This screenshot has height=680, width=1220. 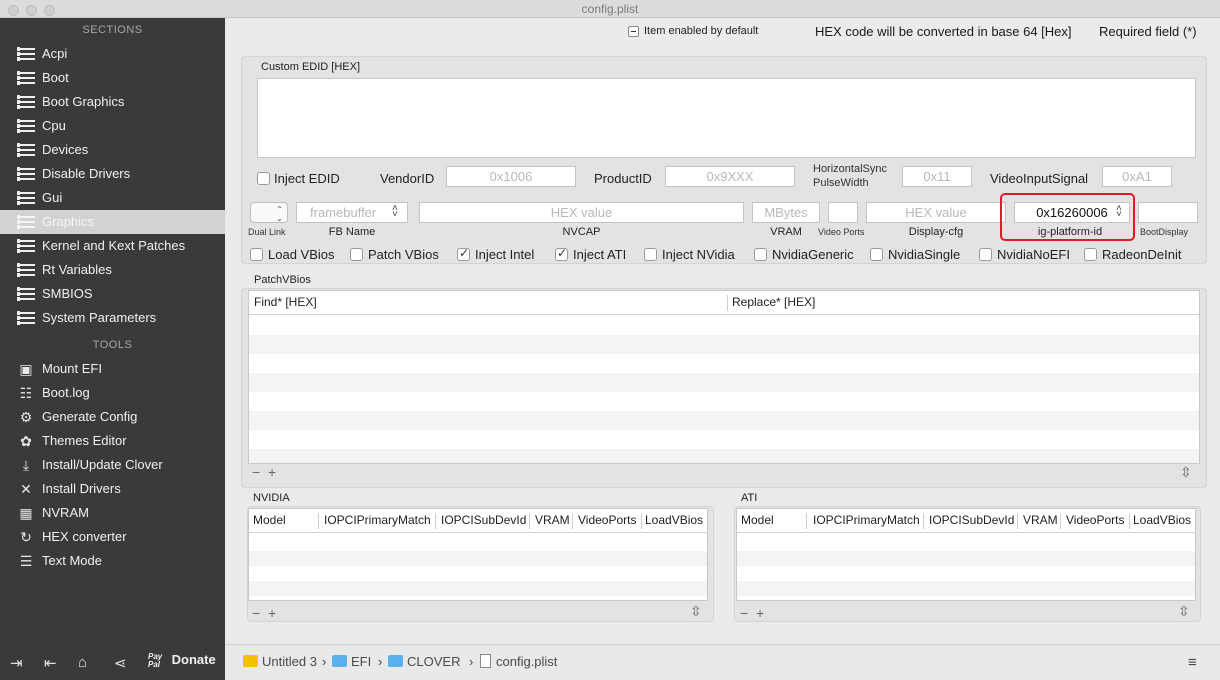 What do you see at coordinates (561, 253) in the screenshot?
I see `inject-ati-checkbox` at bounding box center [561, 253].